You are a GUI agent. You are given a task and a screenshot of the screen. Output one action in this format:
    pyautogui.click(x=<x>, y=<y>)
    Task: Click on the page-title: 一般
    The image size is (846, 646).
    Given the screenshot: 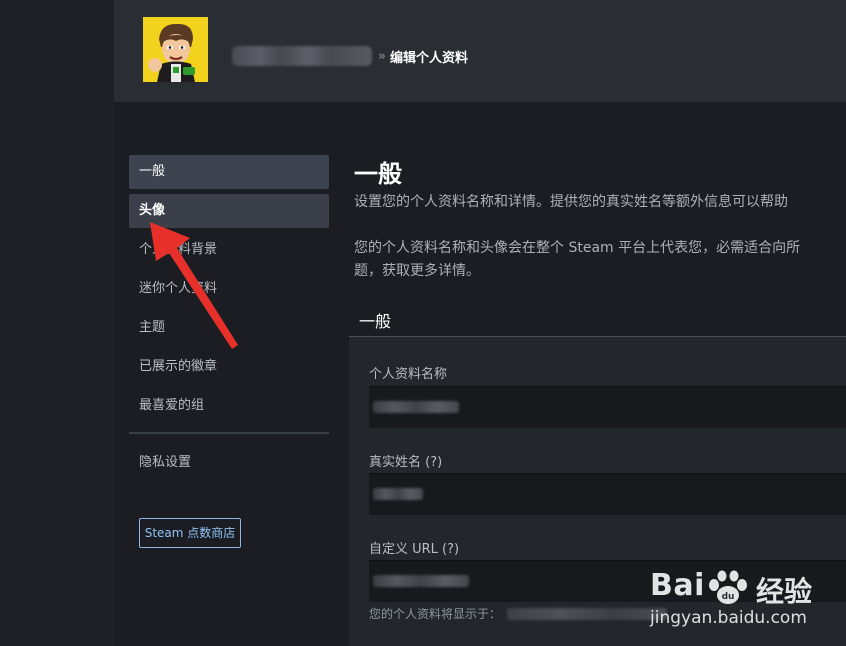 What is the action you would take?
    pyautogui.click(x=378, y=174)
    